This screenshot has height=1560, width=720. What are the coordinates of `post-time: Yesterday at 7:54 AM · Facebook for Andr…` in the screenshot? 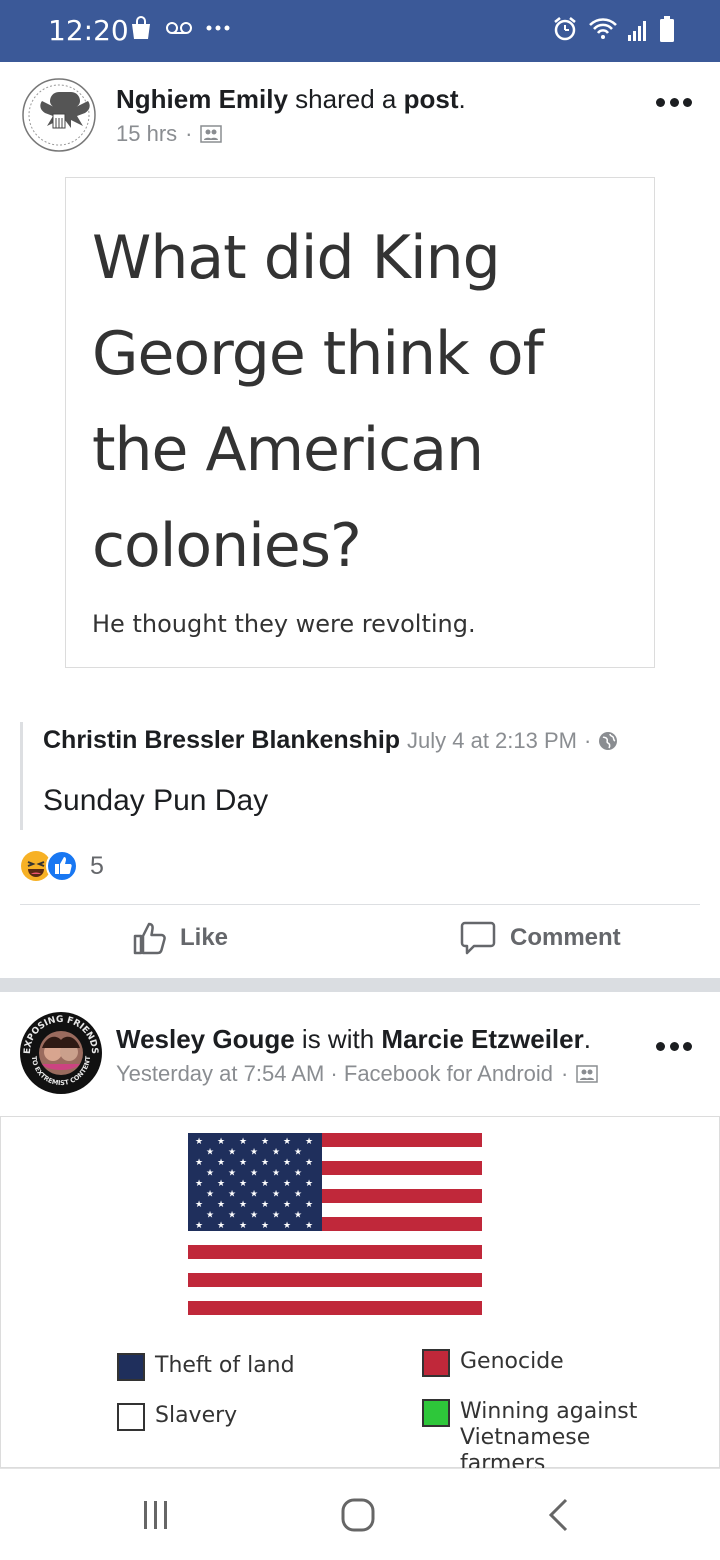 It's located at (334, 1074).